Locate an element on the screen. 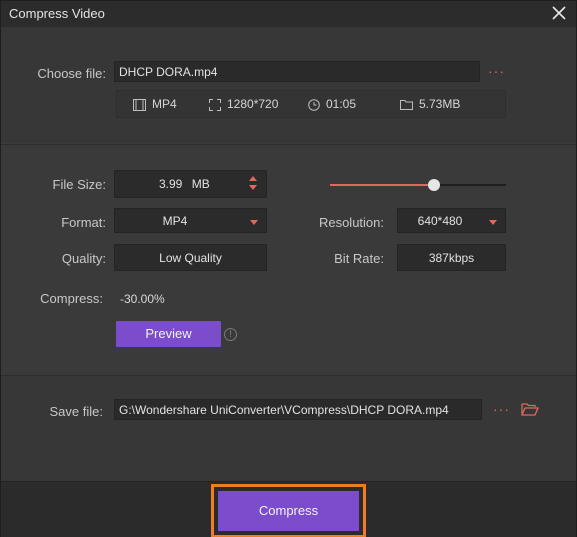  file-size-value: 3.99 is located at coordinates (171, 184).